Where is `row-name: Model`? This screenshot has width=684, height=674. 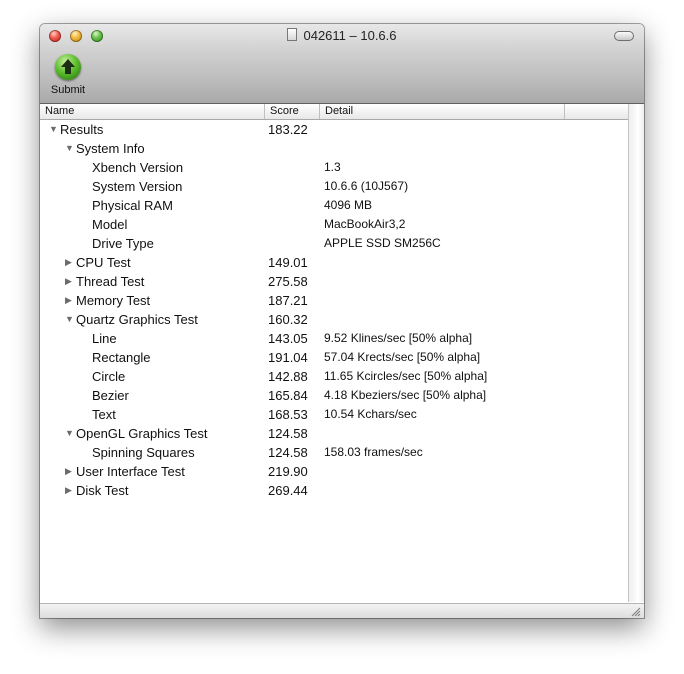
row-name: Model is located at coordinates (110, 224).